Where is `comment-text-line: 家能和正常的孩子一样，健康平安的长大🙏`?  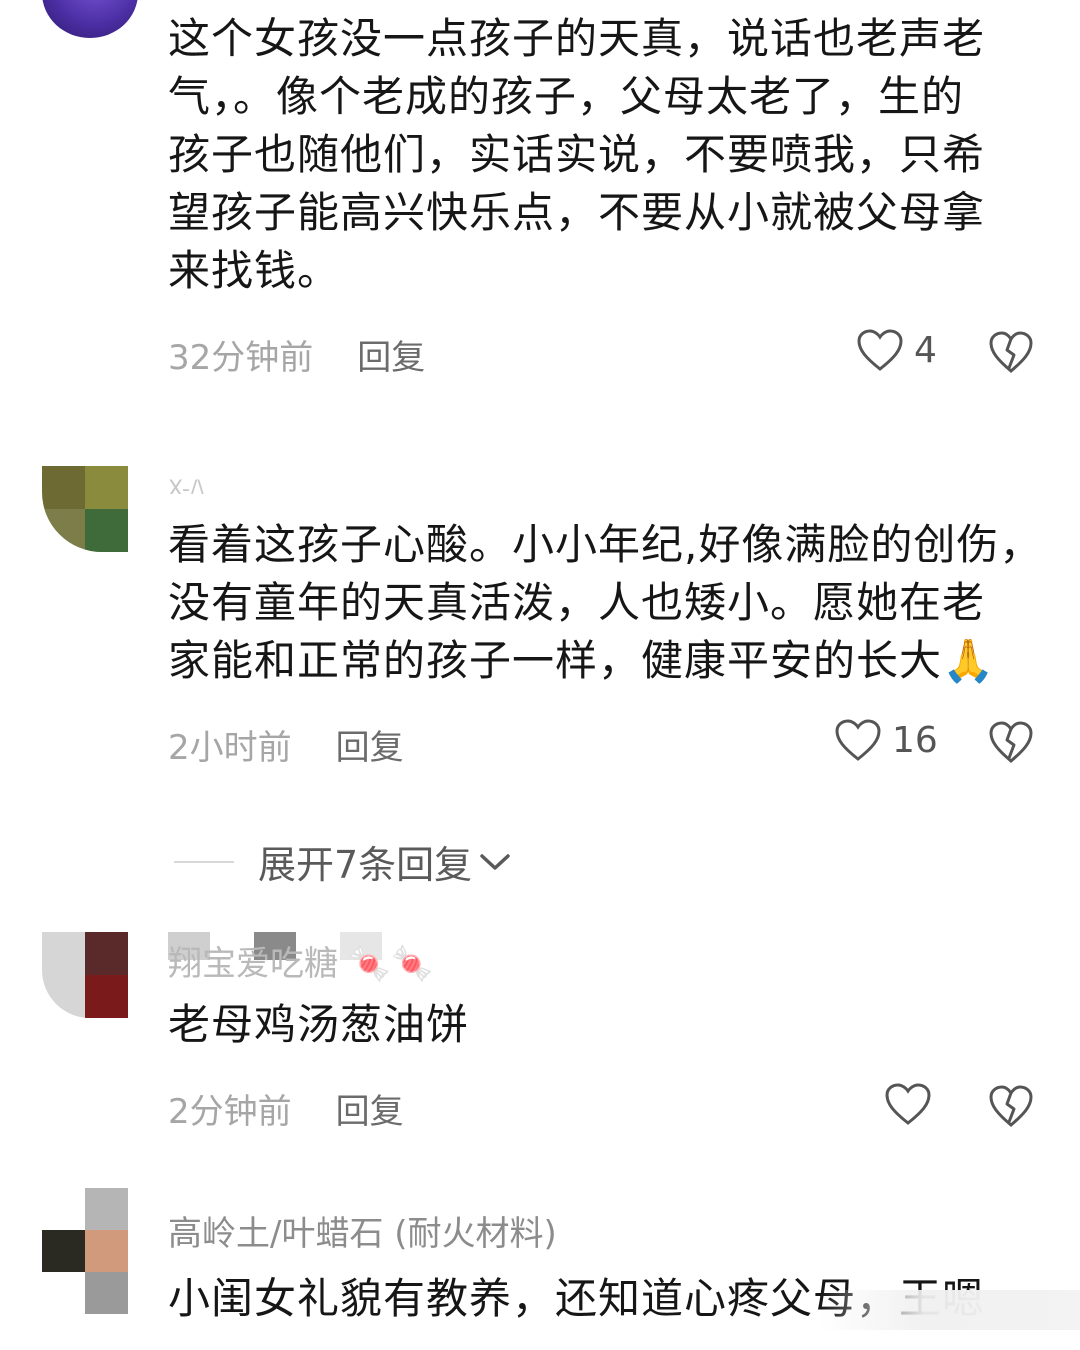 comment-text-line: 家能和正常的孩子一样，健康平安的长大🙏 is located at coordinates (582, 660).